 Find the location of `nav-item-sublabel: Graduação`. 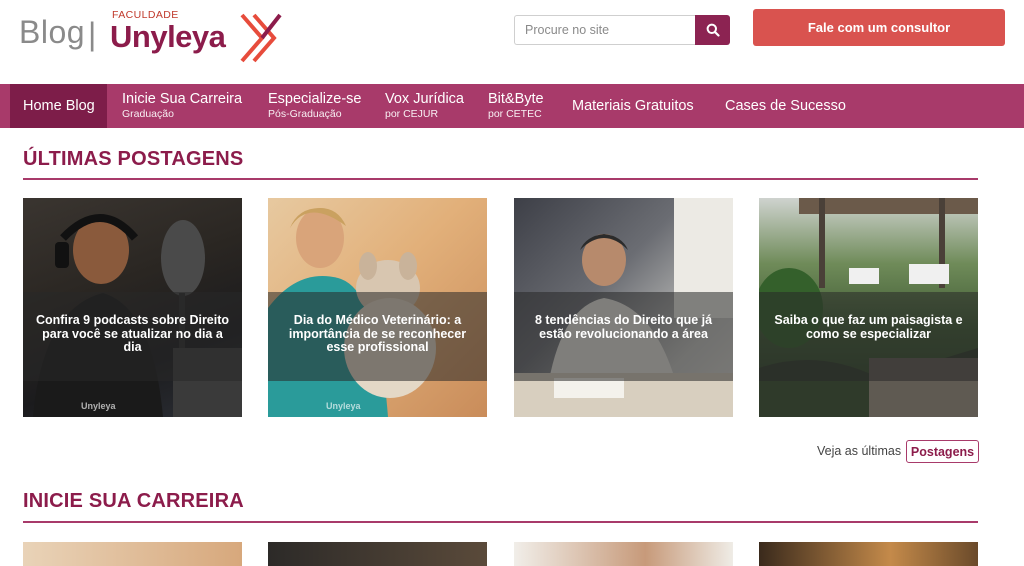

nav-item-sublabel: Graduação is located at coordinates (148, 114).